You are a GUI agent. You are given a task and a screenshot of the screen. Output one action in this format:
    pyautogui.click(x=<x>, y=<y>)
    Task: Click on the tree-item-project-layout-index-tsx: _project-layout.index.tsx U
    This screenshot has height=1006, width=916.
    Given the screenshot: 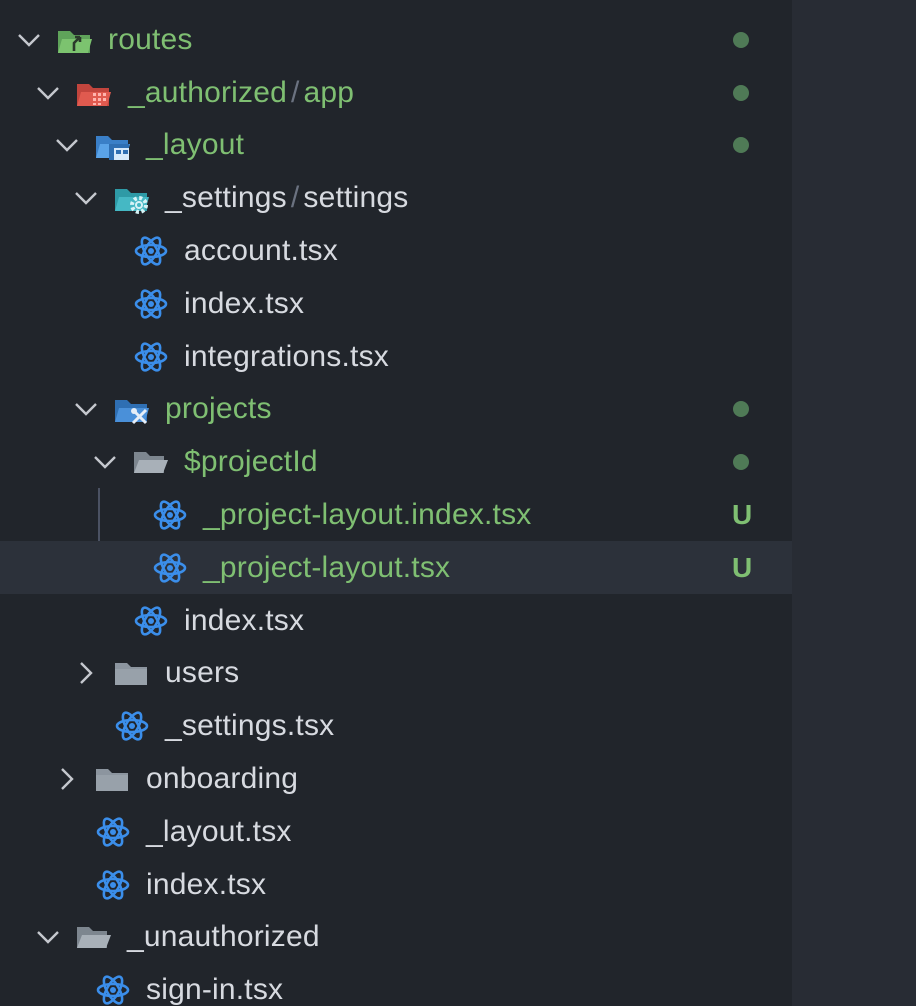 What is the action you would take?
    pyautogui.click(x=396, y=514)
    